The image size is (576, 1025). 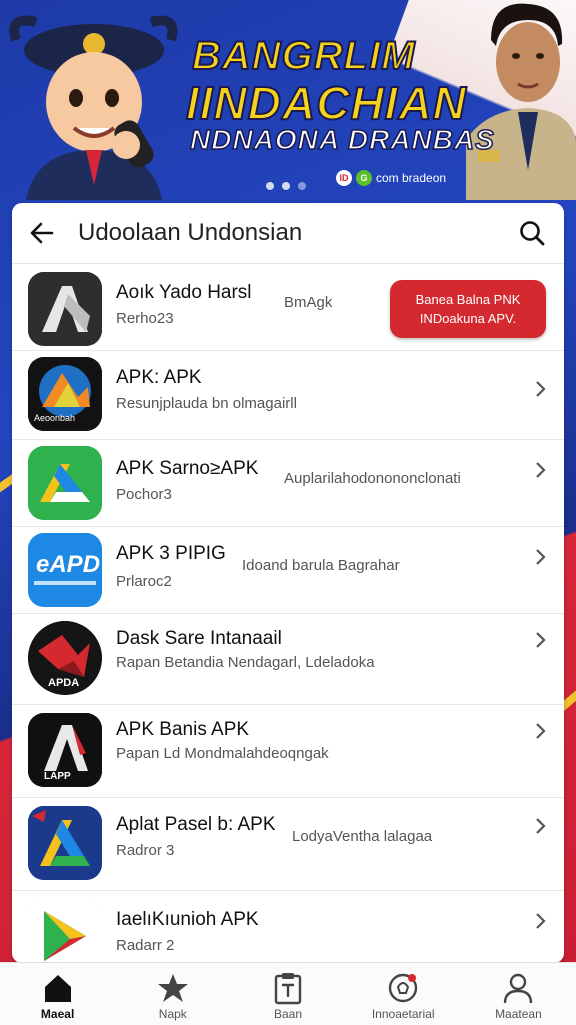 What do you see at coordinates (144, 494) in the screenshot?
I see `app-subtitle: Pochor3` at bounding box center [144, 494].